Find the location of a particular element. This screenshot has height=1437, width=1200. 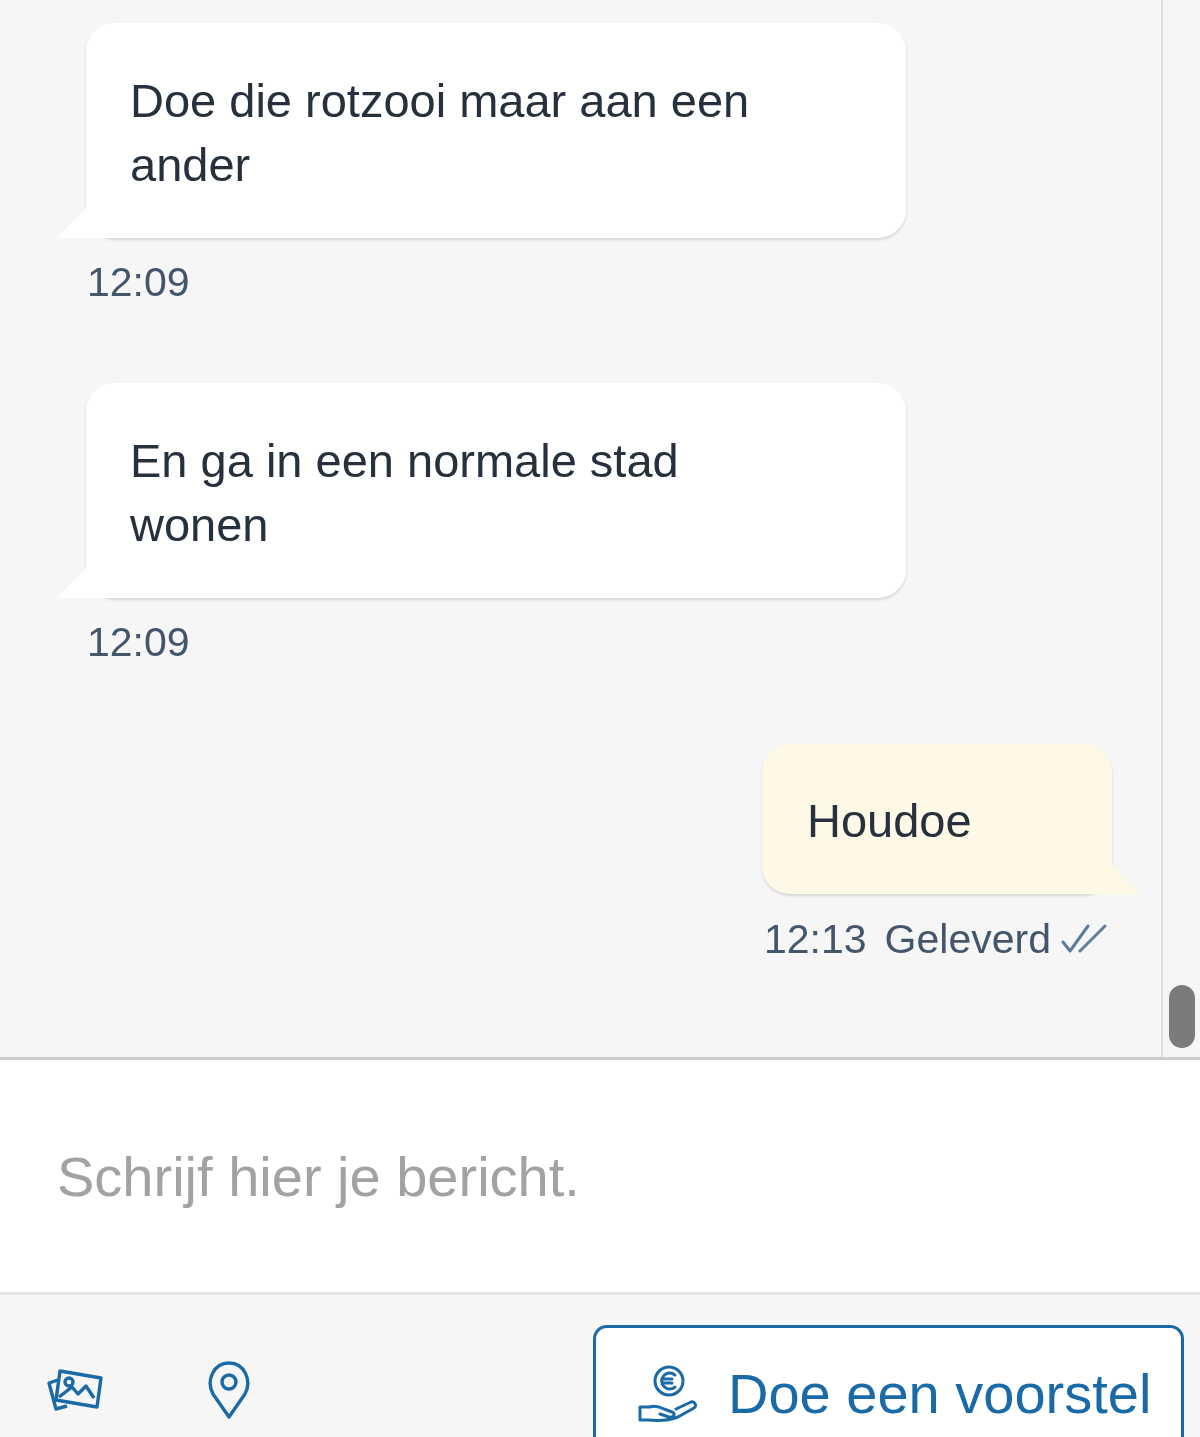

location-pin-icon is located at coordinates (229, 1390).